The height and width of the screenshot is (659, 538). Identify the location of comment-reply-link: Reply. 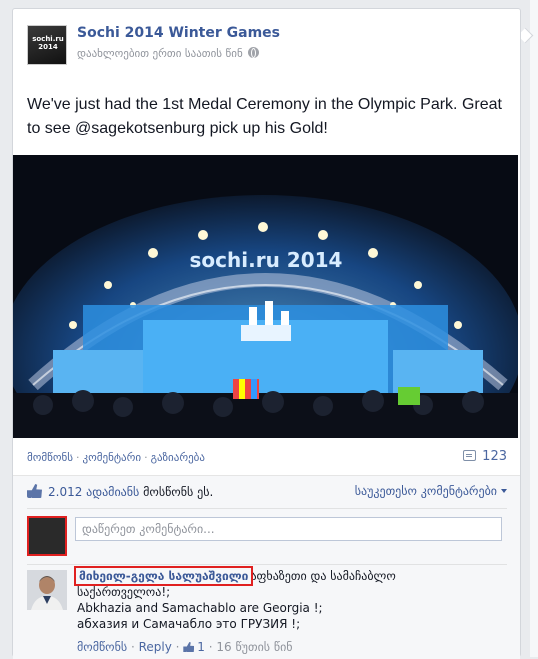
(155, 647).